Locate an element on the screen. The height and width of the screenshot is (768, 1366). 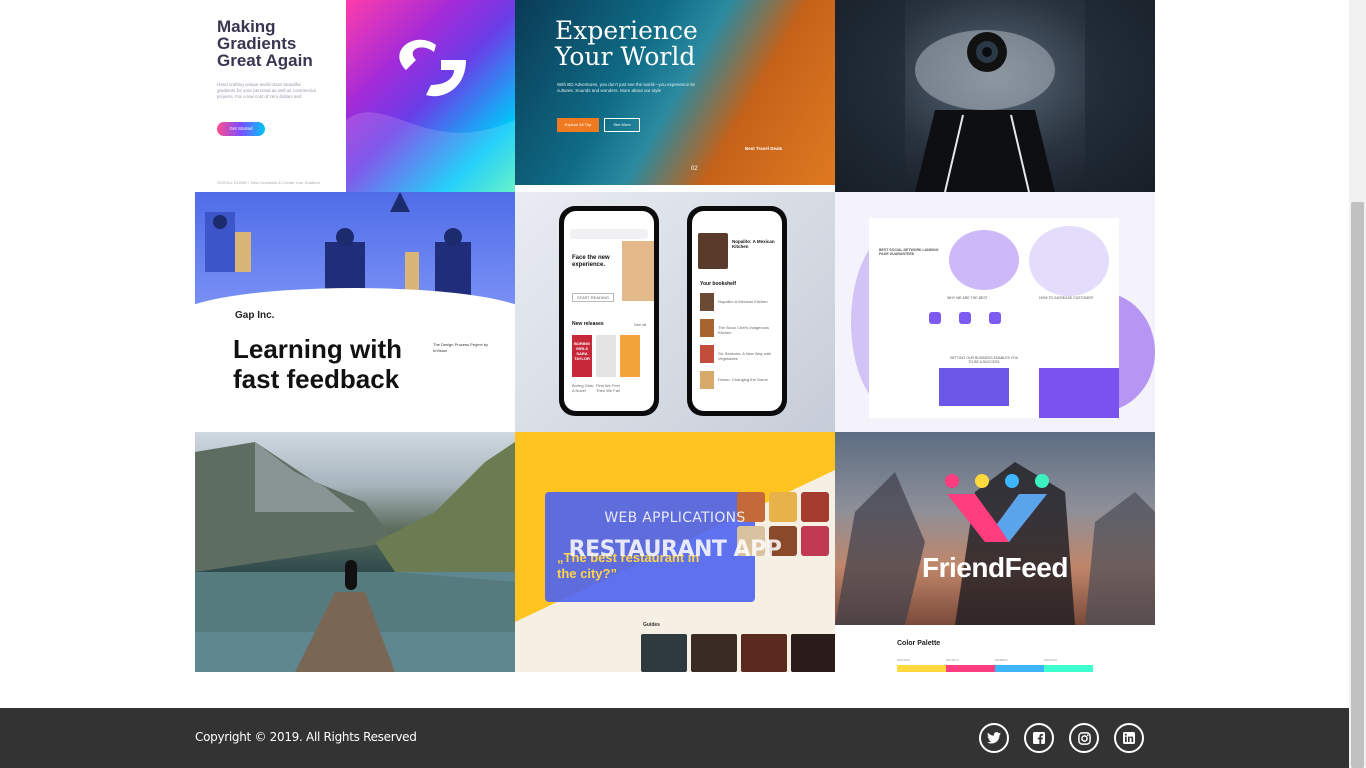
twitter-icon is located at coordinates (994, 738).